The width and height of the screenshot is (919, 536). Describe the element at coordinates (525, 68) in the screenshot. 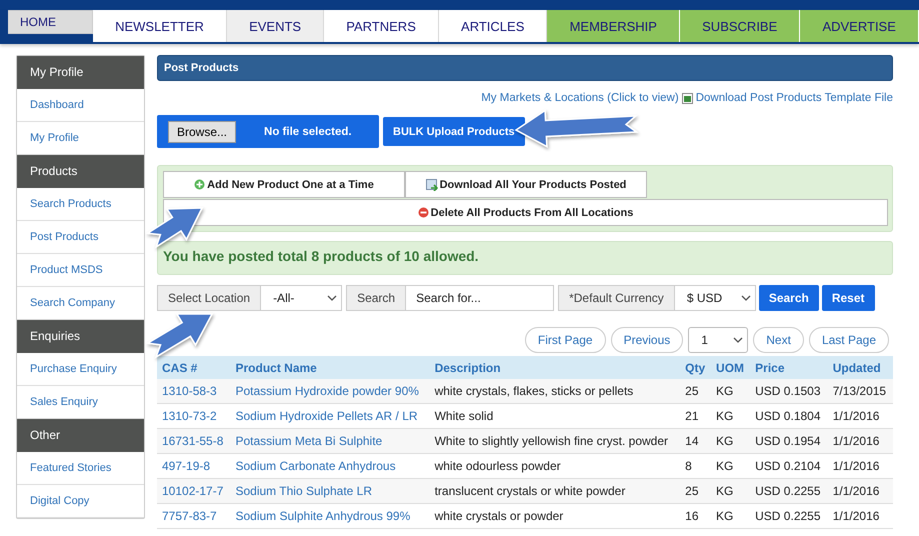

I see `panel-title: Post Products` at that location.